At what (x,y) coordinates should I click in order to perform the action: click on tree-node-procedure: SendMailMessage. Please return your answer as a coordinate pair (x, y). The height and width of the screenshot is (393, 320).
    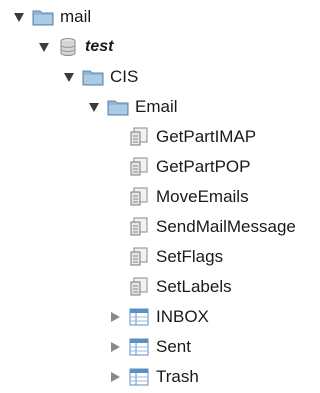
    Looking at the image, I should click on (212, 227).